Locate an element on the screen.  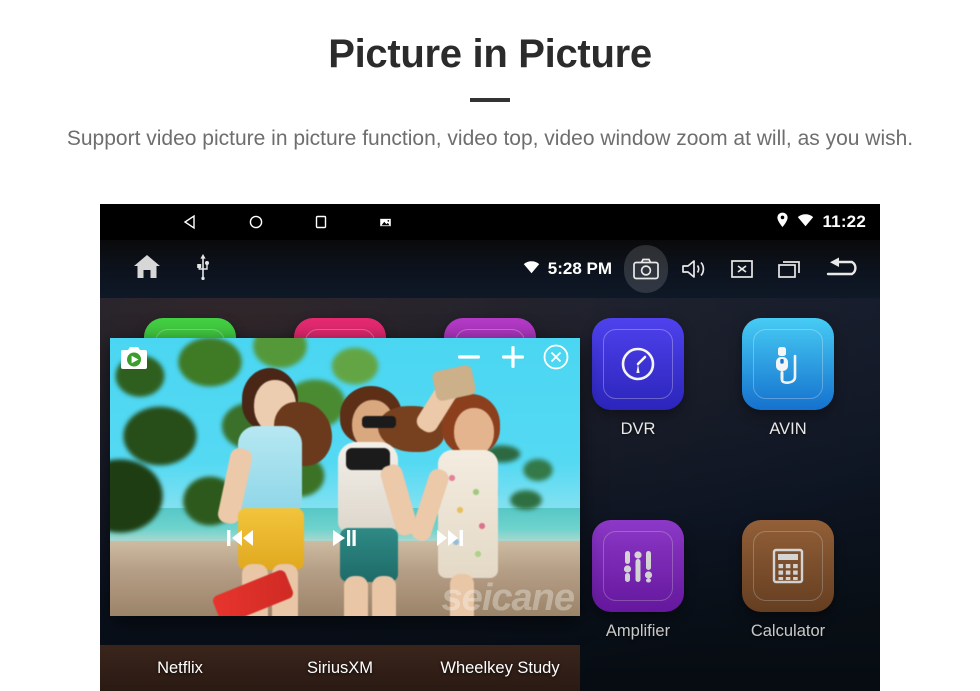
app-icon-avin: AVIN is located at coordinates (788, 378).